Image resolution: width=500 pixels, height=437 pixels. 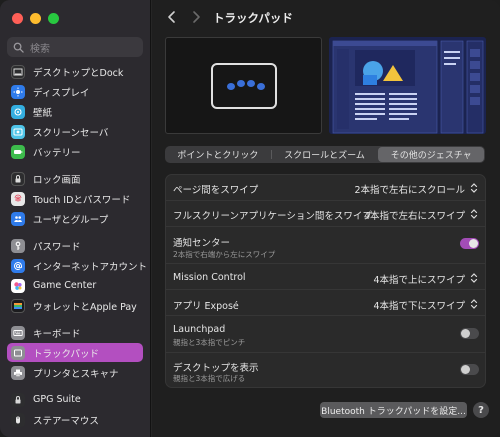 What do you see at coordinates (409, 189) in the screenshot?
I see `swipe-pages-popup: 2本指で左右にスクロール` at bounding box center [409, 189].